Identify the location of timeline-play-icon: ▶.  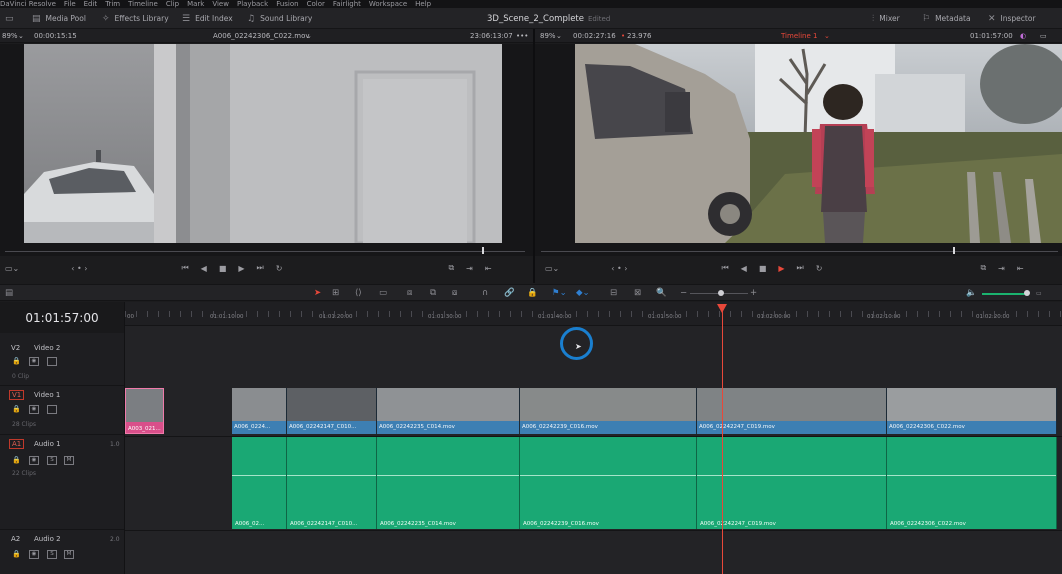
(781, 268).